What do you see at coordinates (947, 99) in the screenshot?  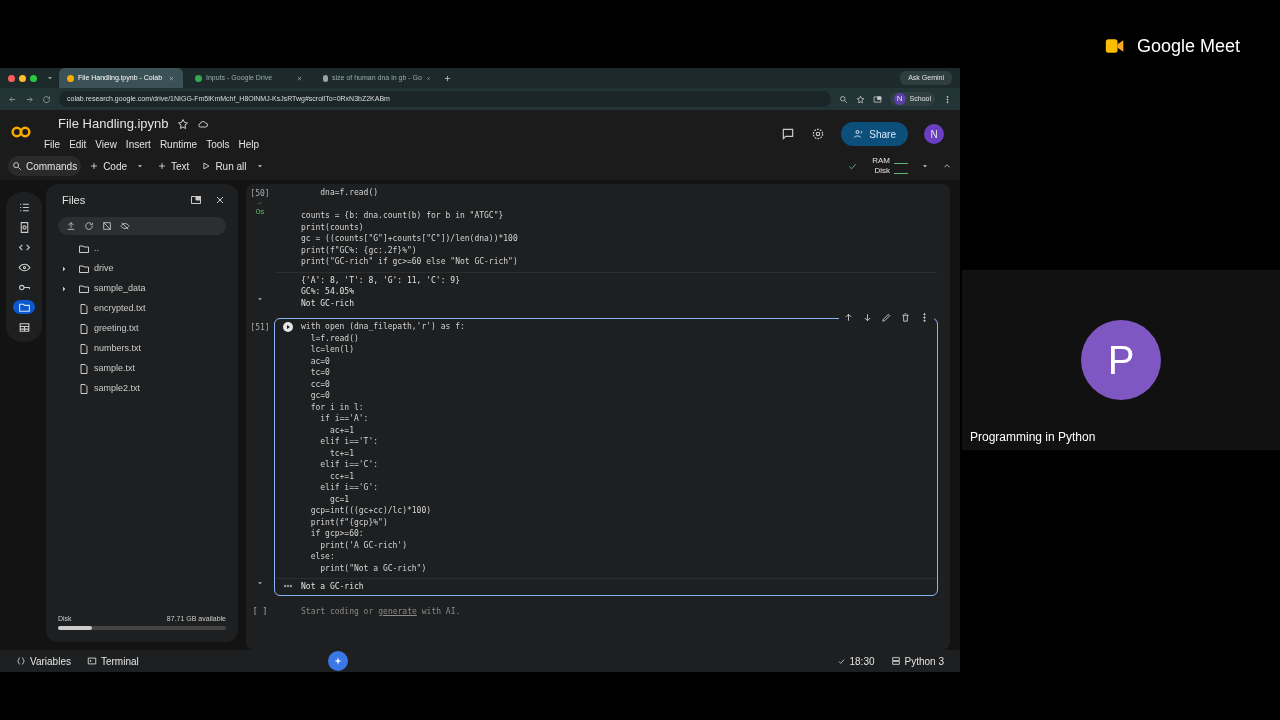 I see `menu-icon` at bounding box center [947, 99].